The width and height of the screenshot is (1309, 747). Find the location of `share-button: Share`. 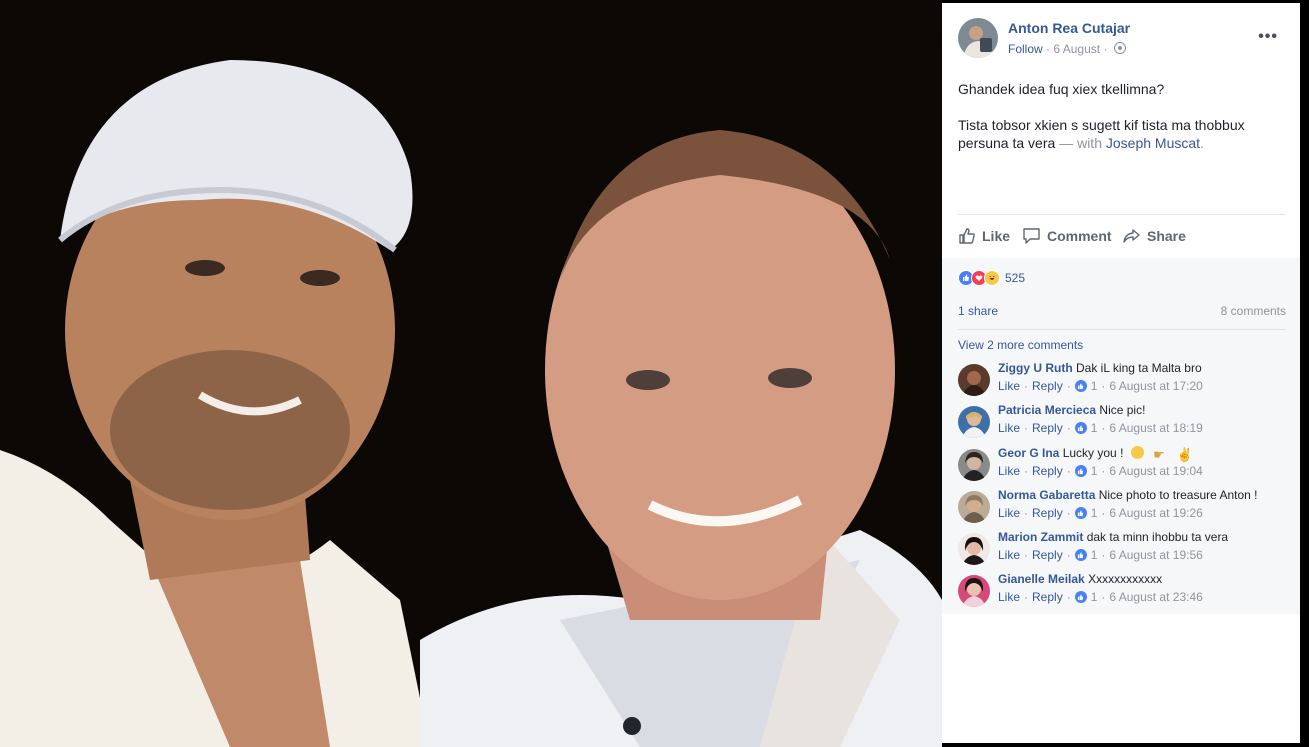

share-button: Share is located at coordinates (1154, 236).